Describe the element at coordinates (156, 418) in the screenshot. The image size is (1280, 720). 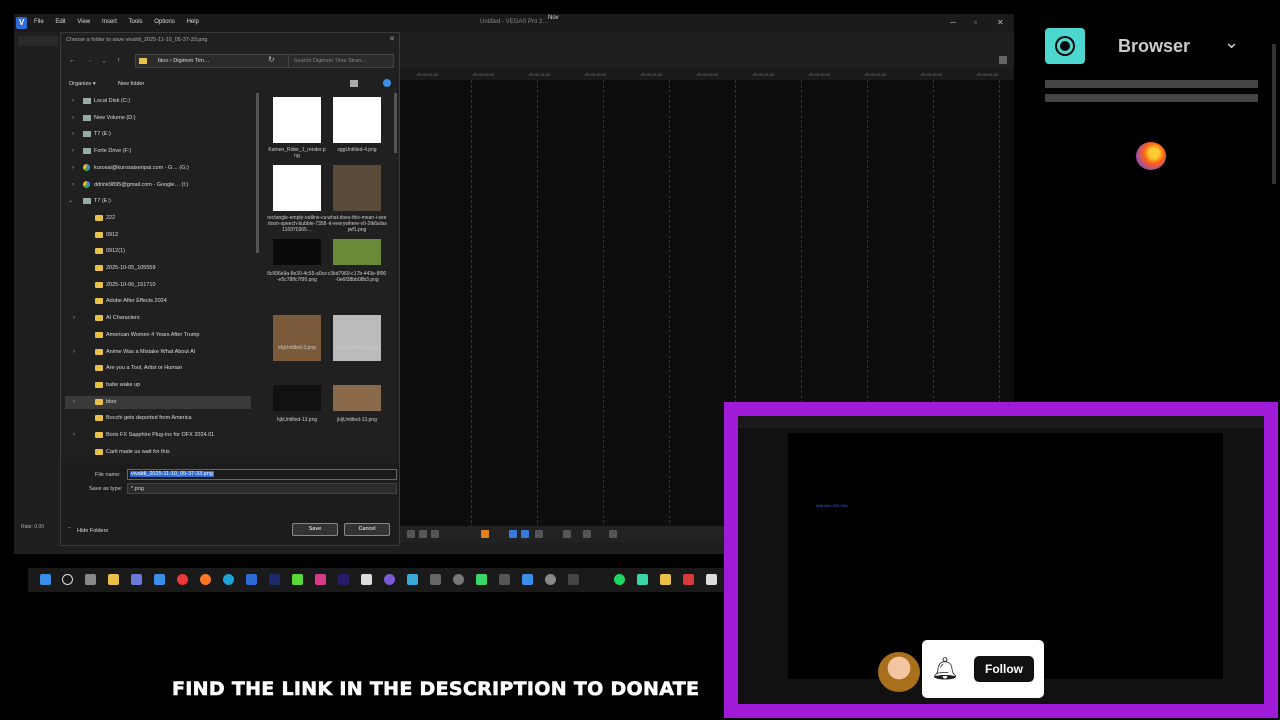
I see `tree-item: Bocchi gets deported from America` at that location.